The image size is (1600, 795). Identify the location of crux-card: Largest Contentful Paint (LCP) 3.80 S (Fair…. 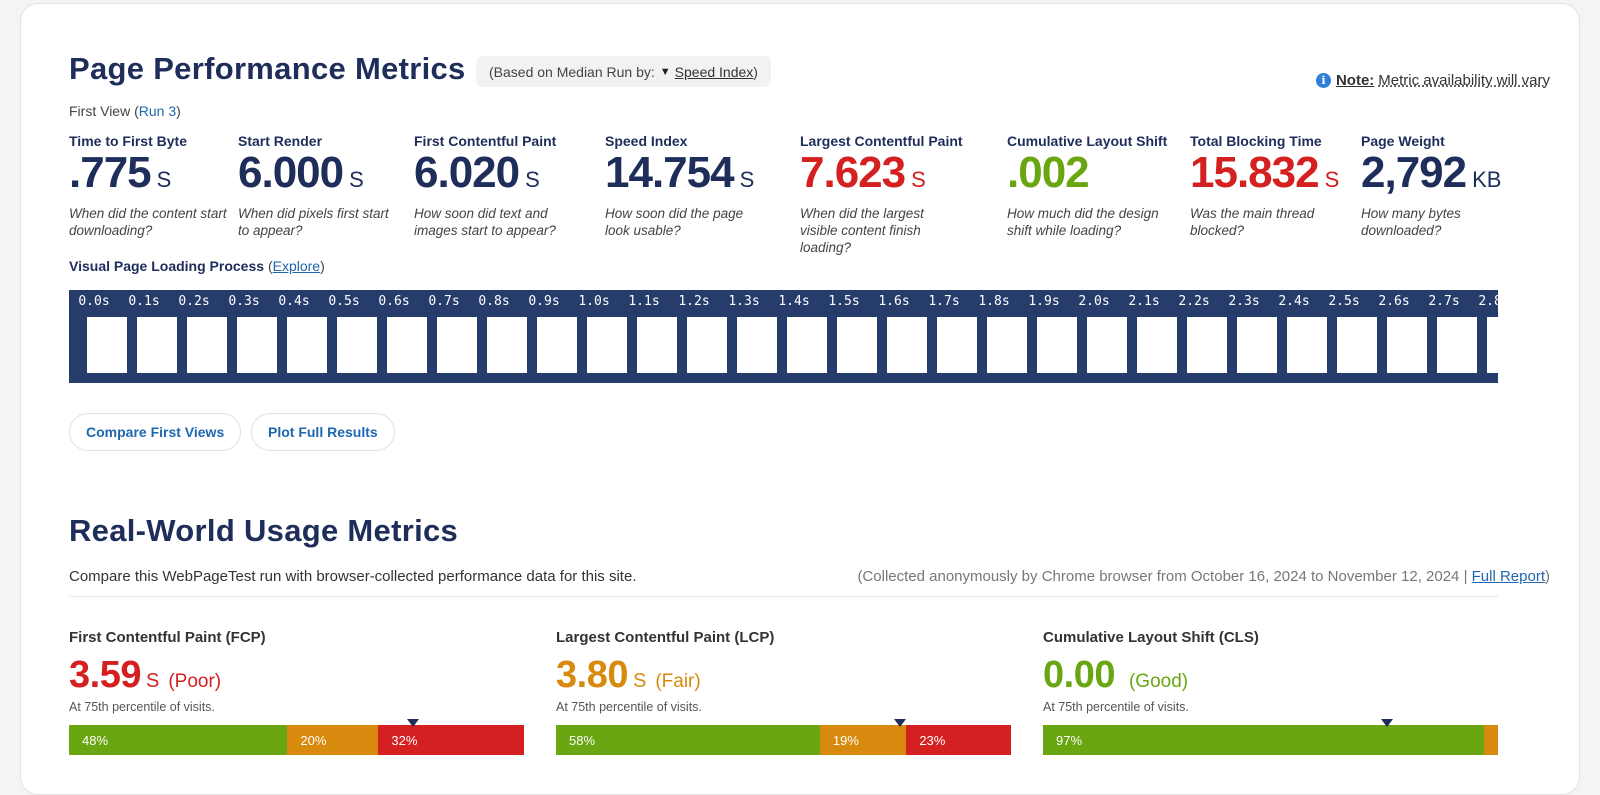
(783, 692).